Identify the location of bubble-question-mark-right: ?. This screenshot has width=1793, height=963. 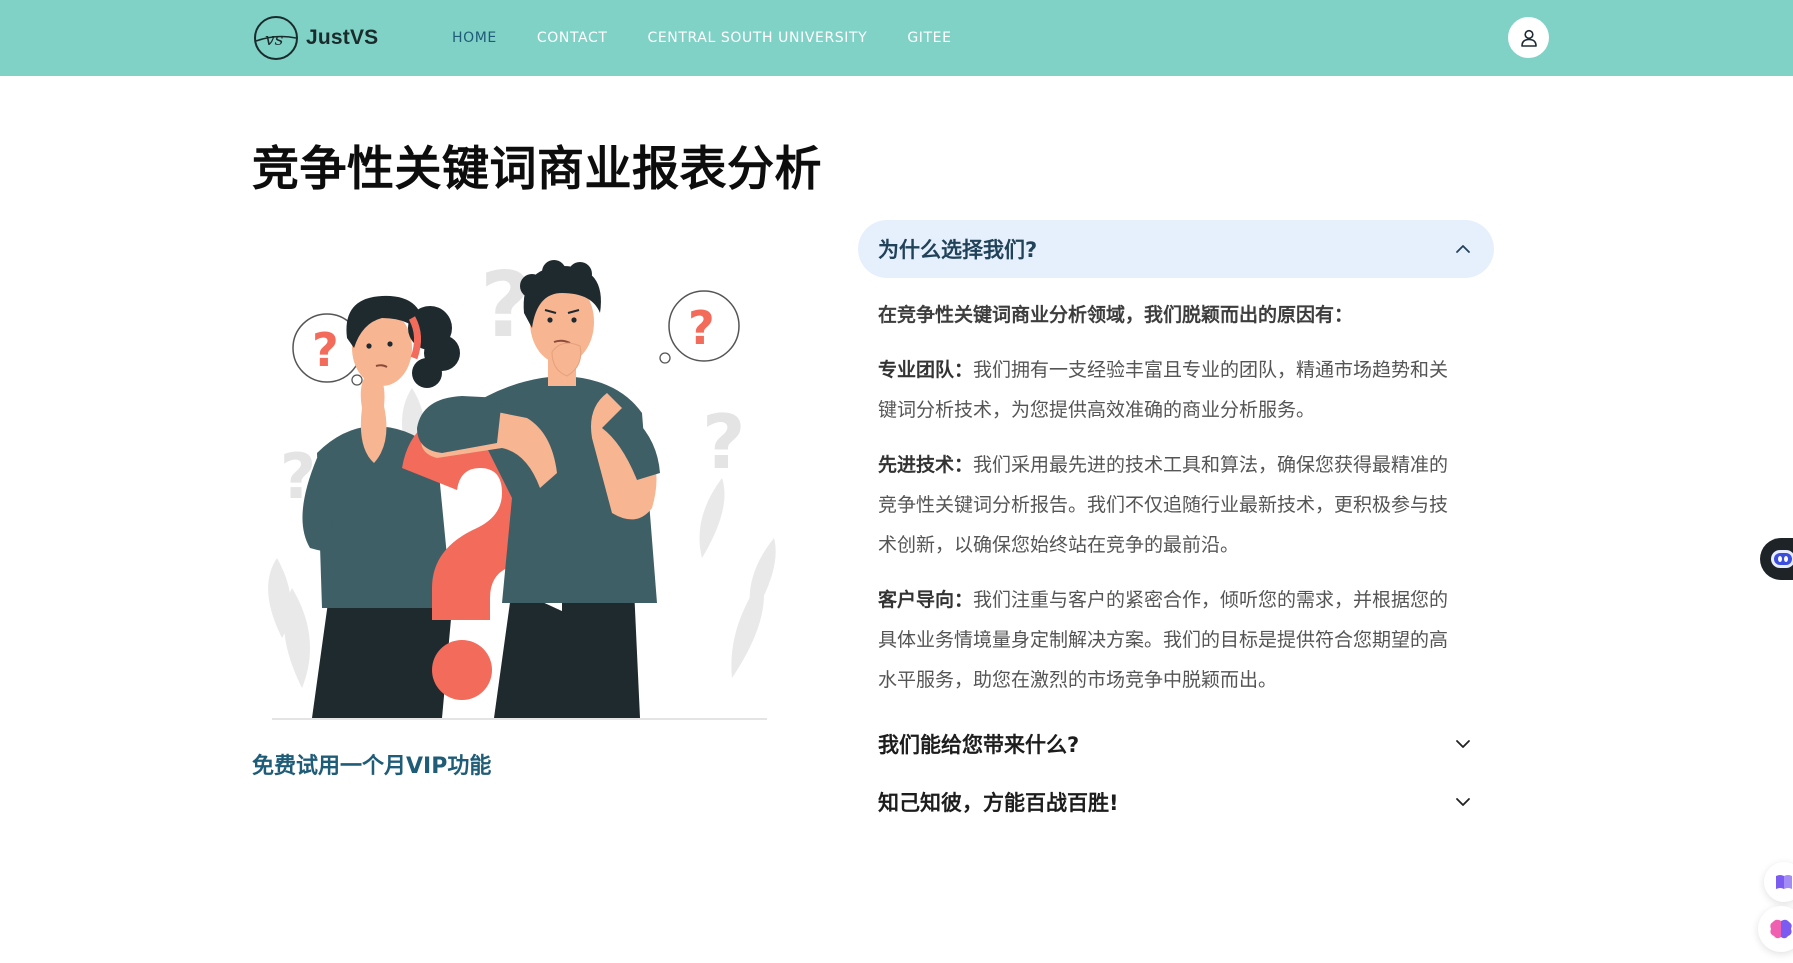
(701, 328).